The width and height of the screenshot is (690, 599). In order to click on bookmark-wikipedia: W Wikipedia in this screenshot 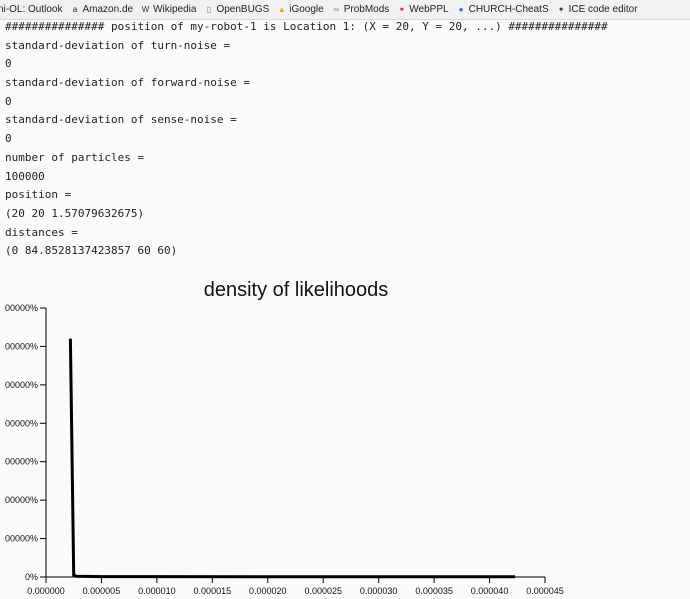, I will do `click(169, 9)`.